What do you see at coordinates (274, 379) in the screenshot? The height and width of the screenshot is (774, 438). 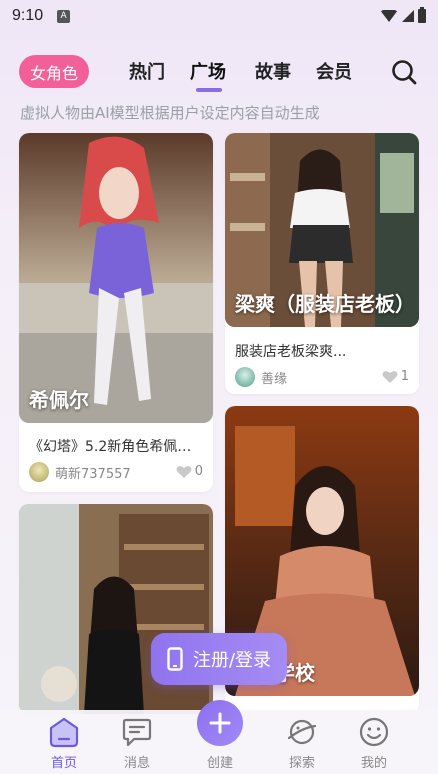 I see `author-name: 善缘` at bounding box center [274, 379].